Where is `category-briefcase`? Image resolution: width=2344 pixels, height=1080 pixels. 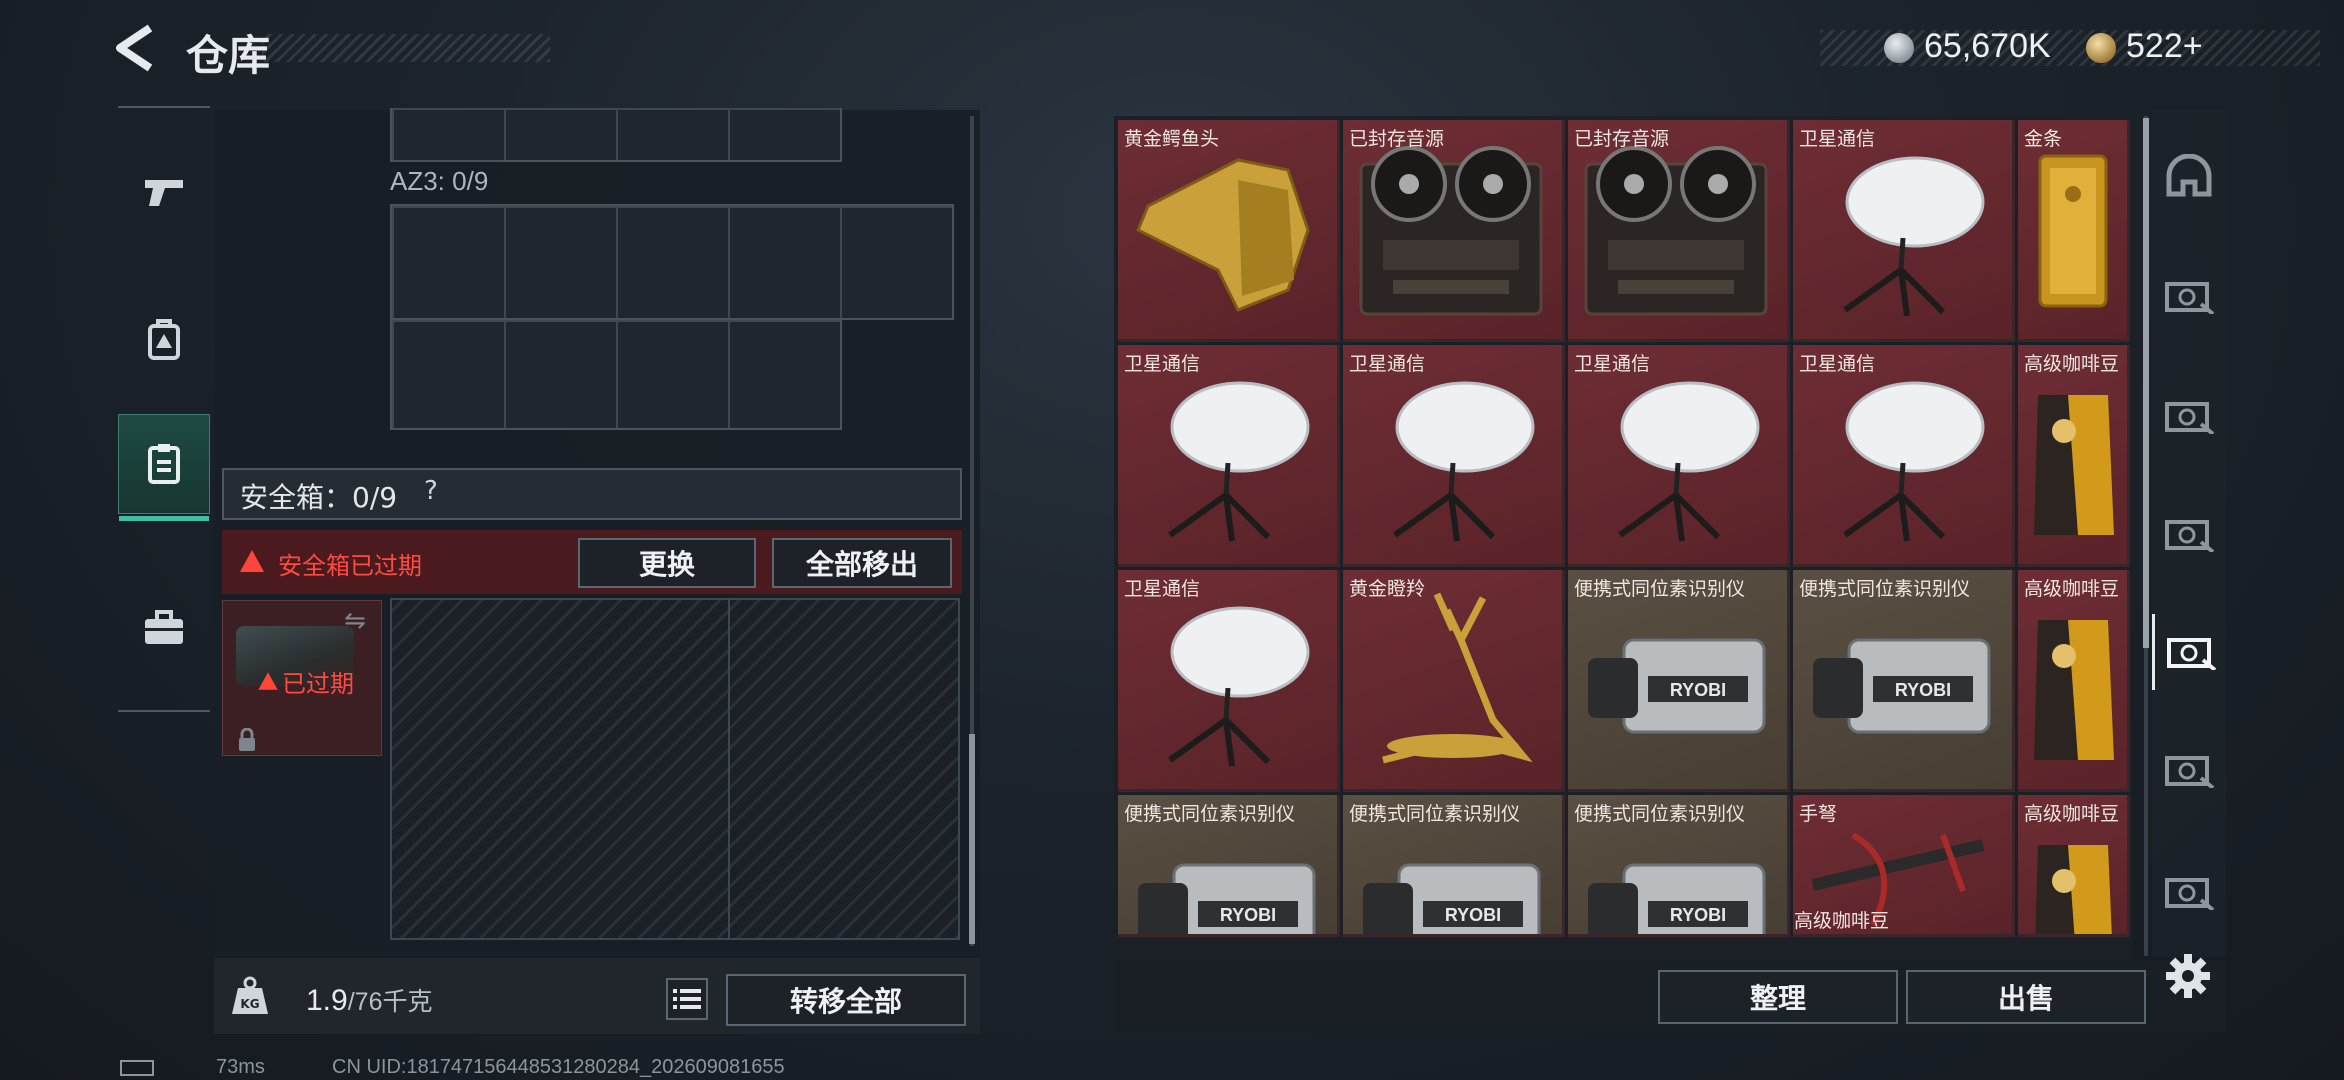 category-briefcase is located at coordinates (164, 628).